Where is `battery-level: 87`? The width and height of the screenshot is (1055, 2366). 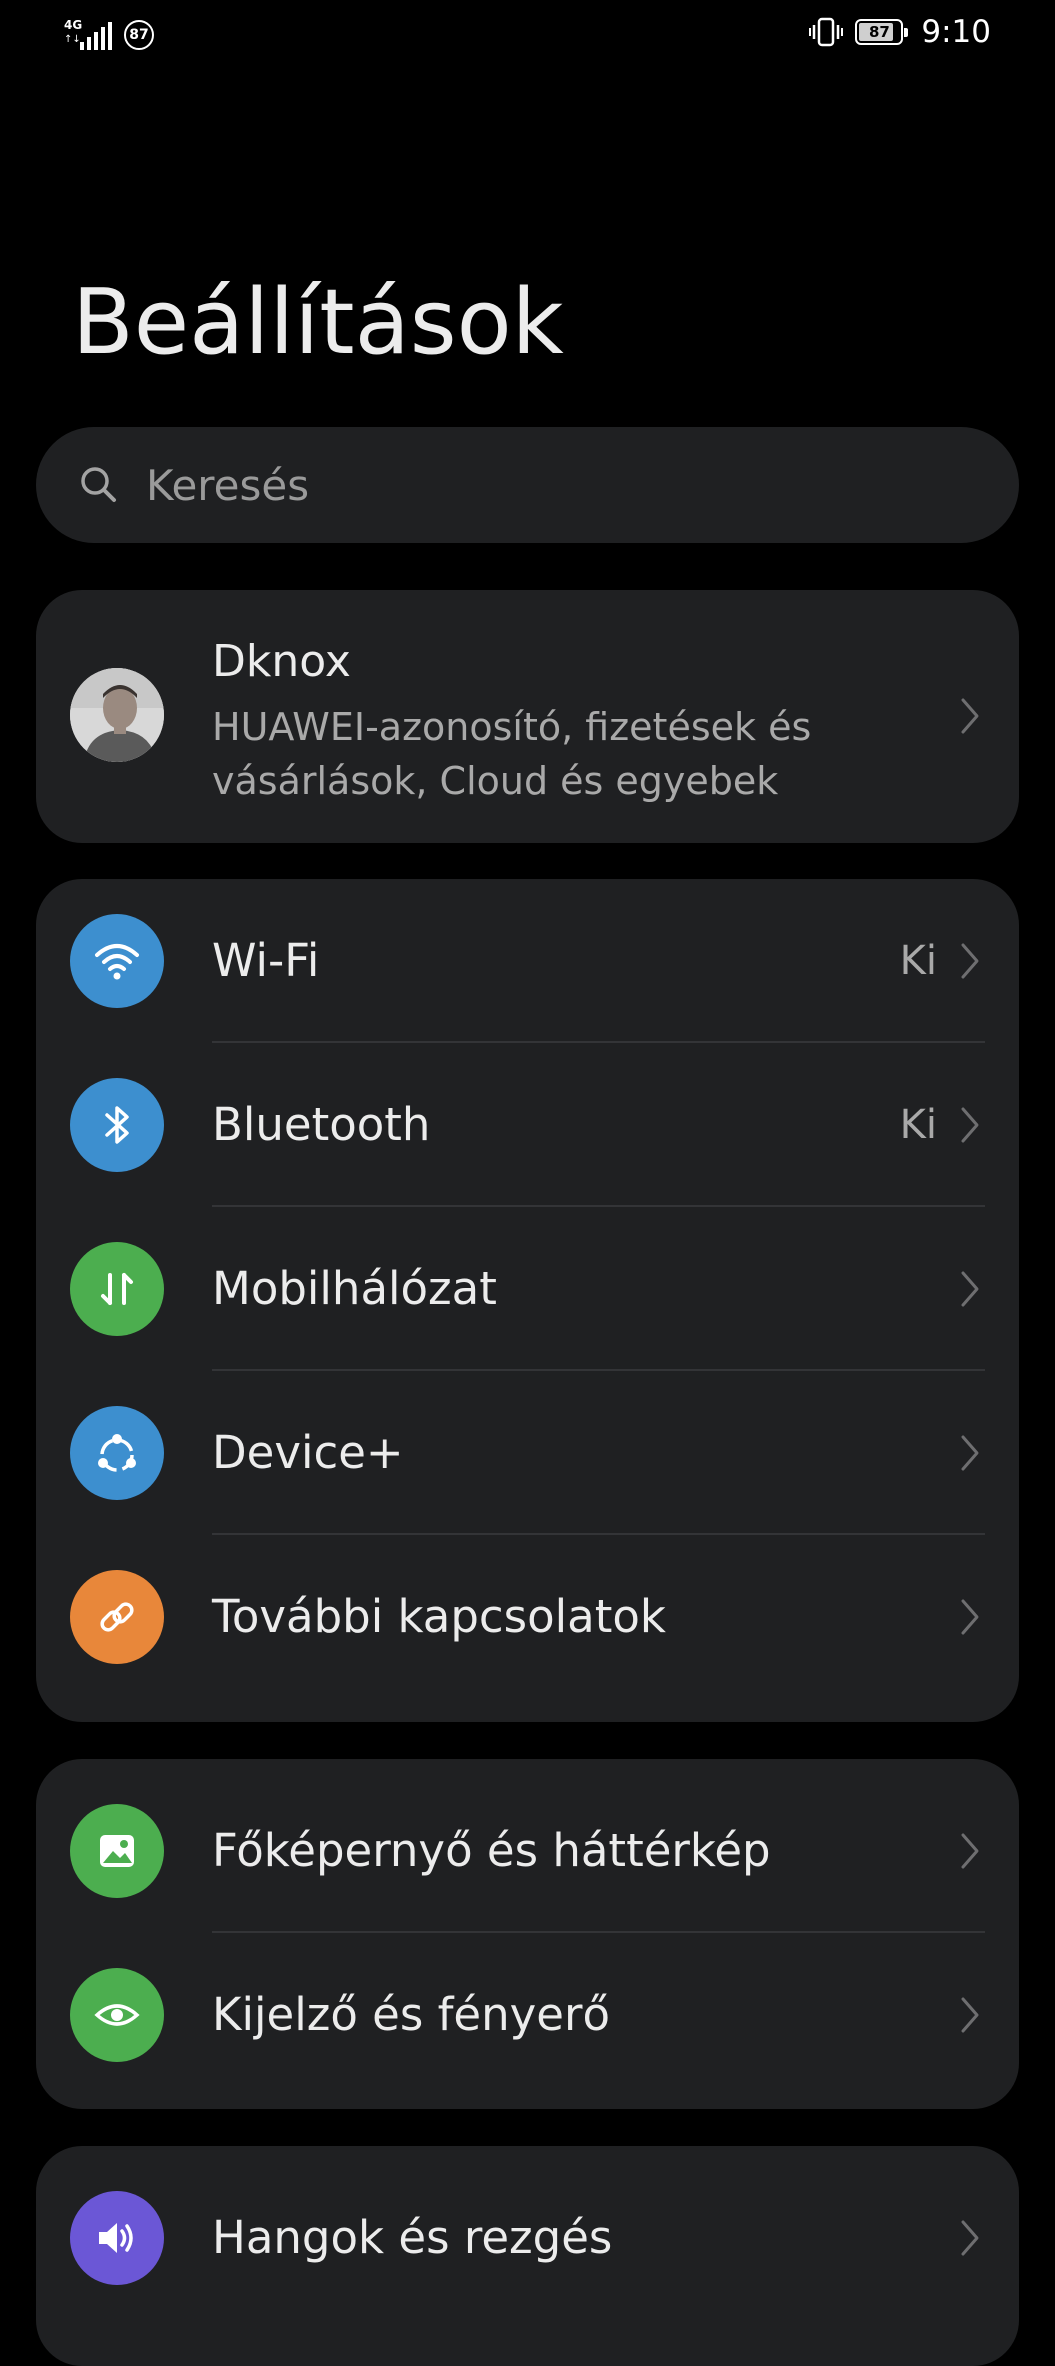
battery-level: 87 is located at coordinates (879, 32).